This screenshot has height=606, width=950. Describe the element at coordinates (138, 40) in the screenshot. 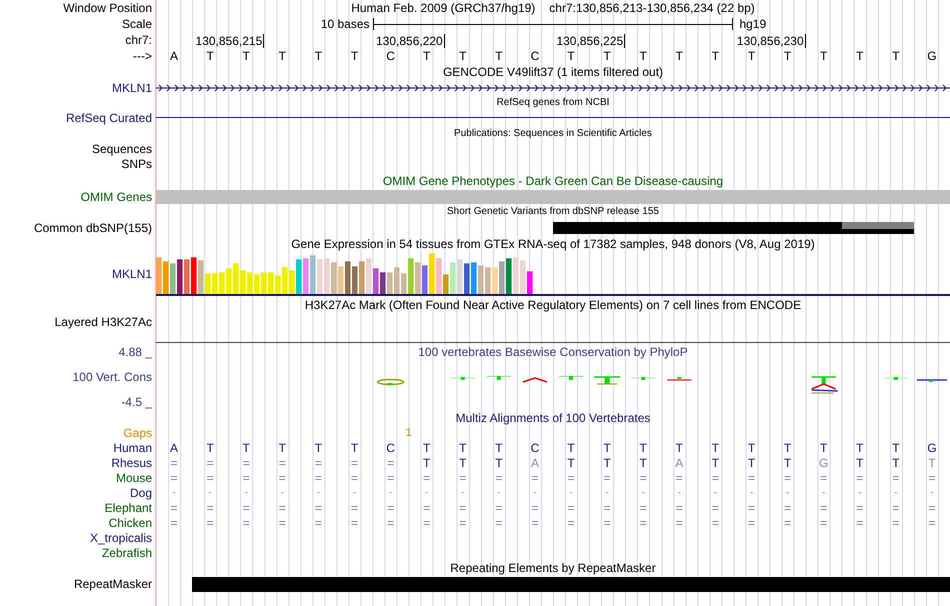

I see `row-label: chr7:` at that location.